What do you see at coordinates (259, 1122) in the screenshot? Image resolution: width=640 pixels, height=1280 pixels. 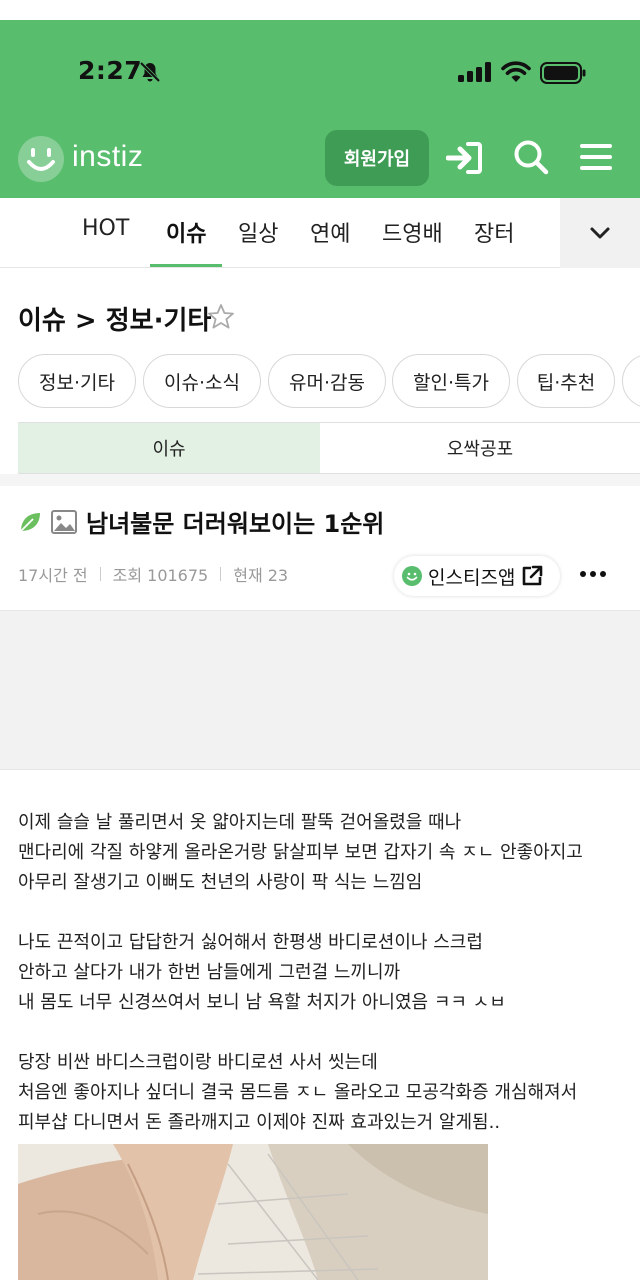 I see `post-line: 피부샵 다니면서 돈 졸라깨지고 이제야 진짜 효과있는거 알게됨..` at bounding box center [259, 1122].